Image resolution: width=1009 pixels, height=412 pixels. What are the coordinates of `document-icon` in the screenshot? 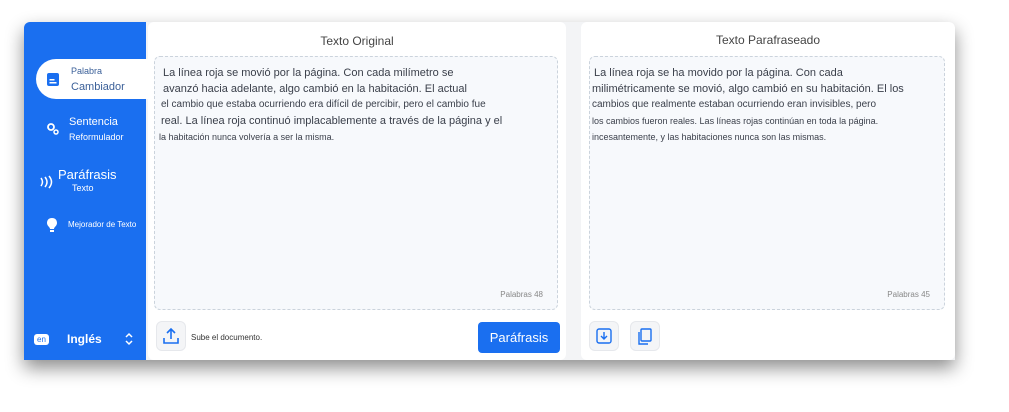 It's located at (53, 79).